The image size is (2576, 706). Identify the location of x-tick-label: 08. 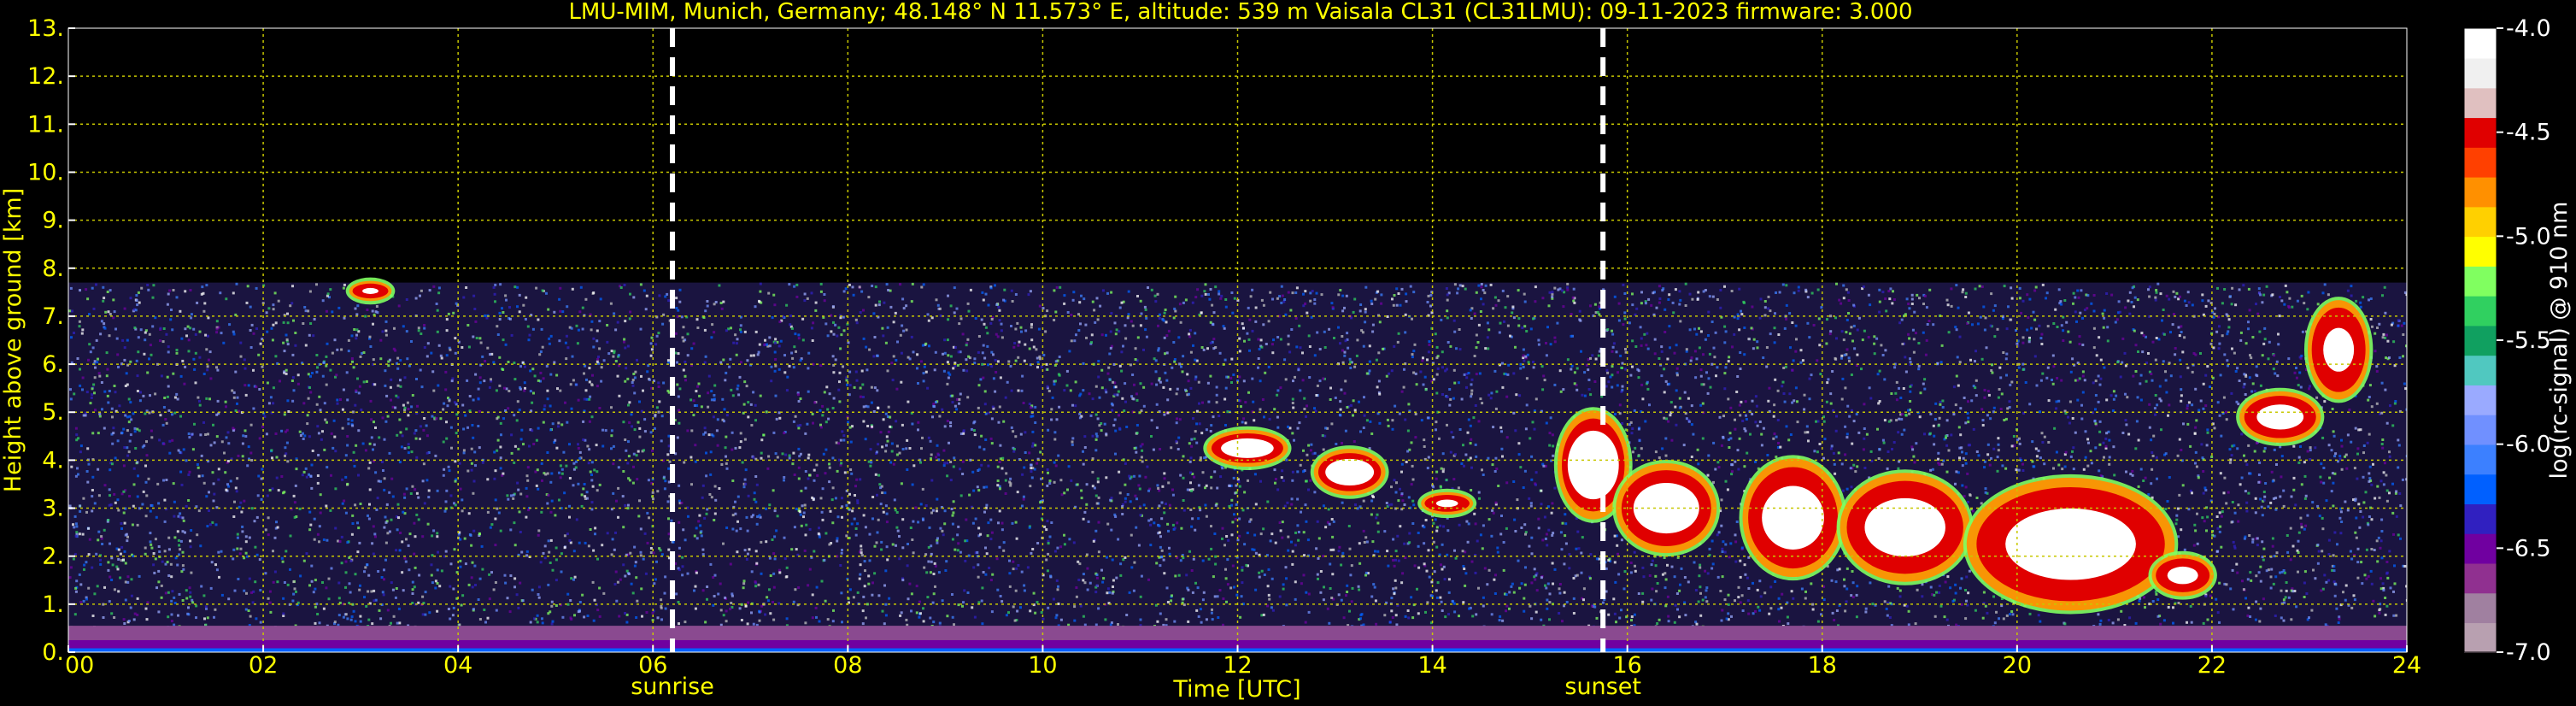
(847, 665).